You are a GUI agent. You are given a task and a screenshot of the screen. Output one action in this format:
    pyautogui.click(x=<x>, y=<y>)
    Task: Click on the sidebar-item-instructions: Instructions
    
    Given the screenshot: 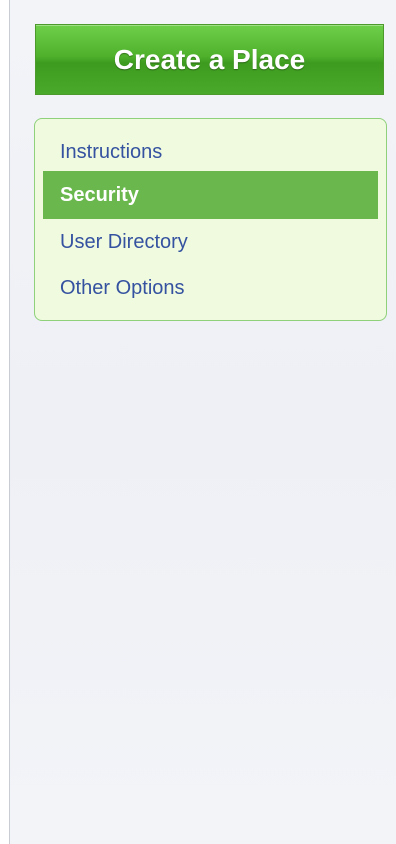 What is the action you would take?
    pyautogui.click(x=210, y=154)
    